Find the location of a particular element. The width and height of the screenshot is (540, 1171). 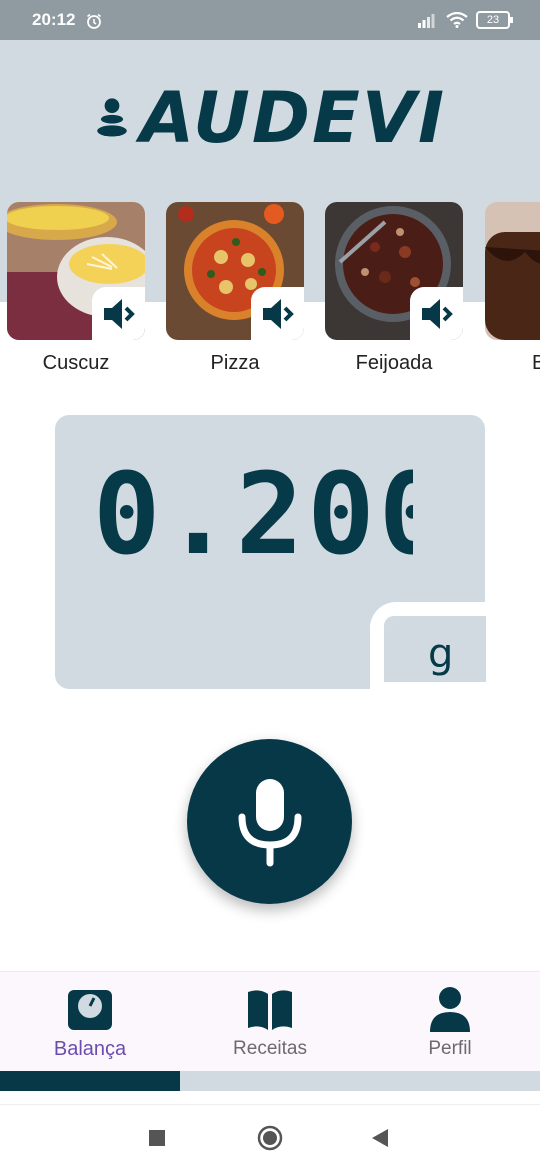

signal-icon is located at coordinates (426, 21).